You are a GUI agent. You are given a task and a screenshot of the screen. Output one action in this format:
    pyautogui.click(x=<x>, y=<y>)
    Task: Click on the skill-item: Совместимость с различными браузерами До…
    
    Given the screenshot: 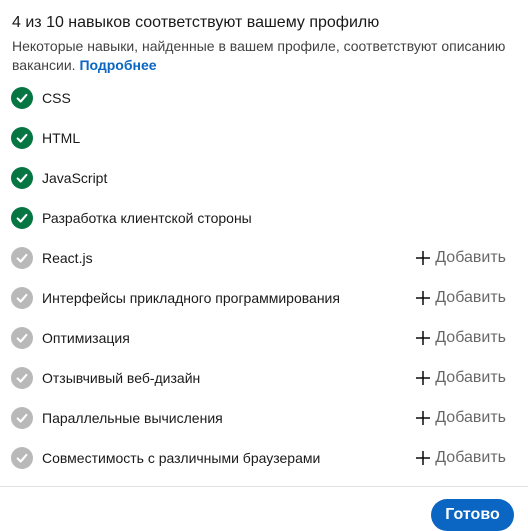 What is the action you would take?
    pyautogui.click(x=264, y=458)
    